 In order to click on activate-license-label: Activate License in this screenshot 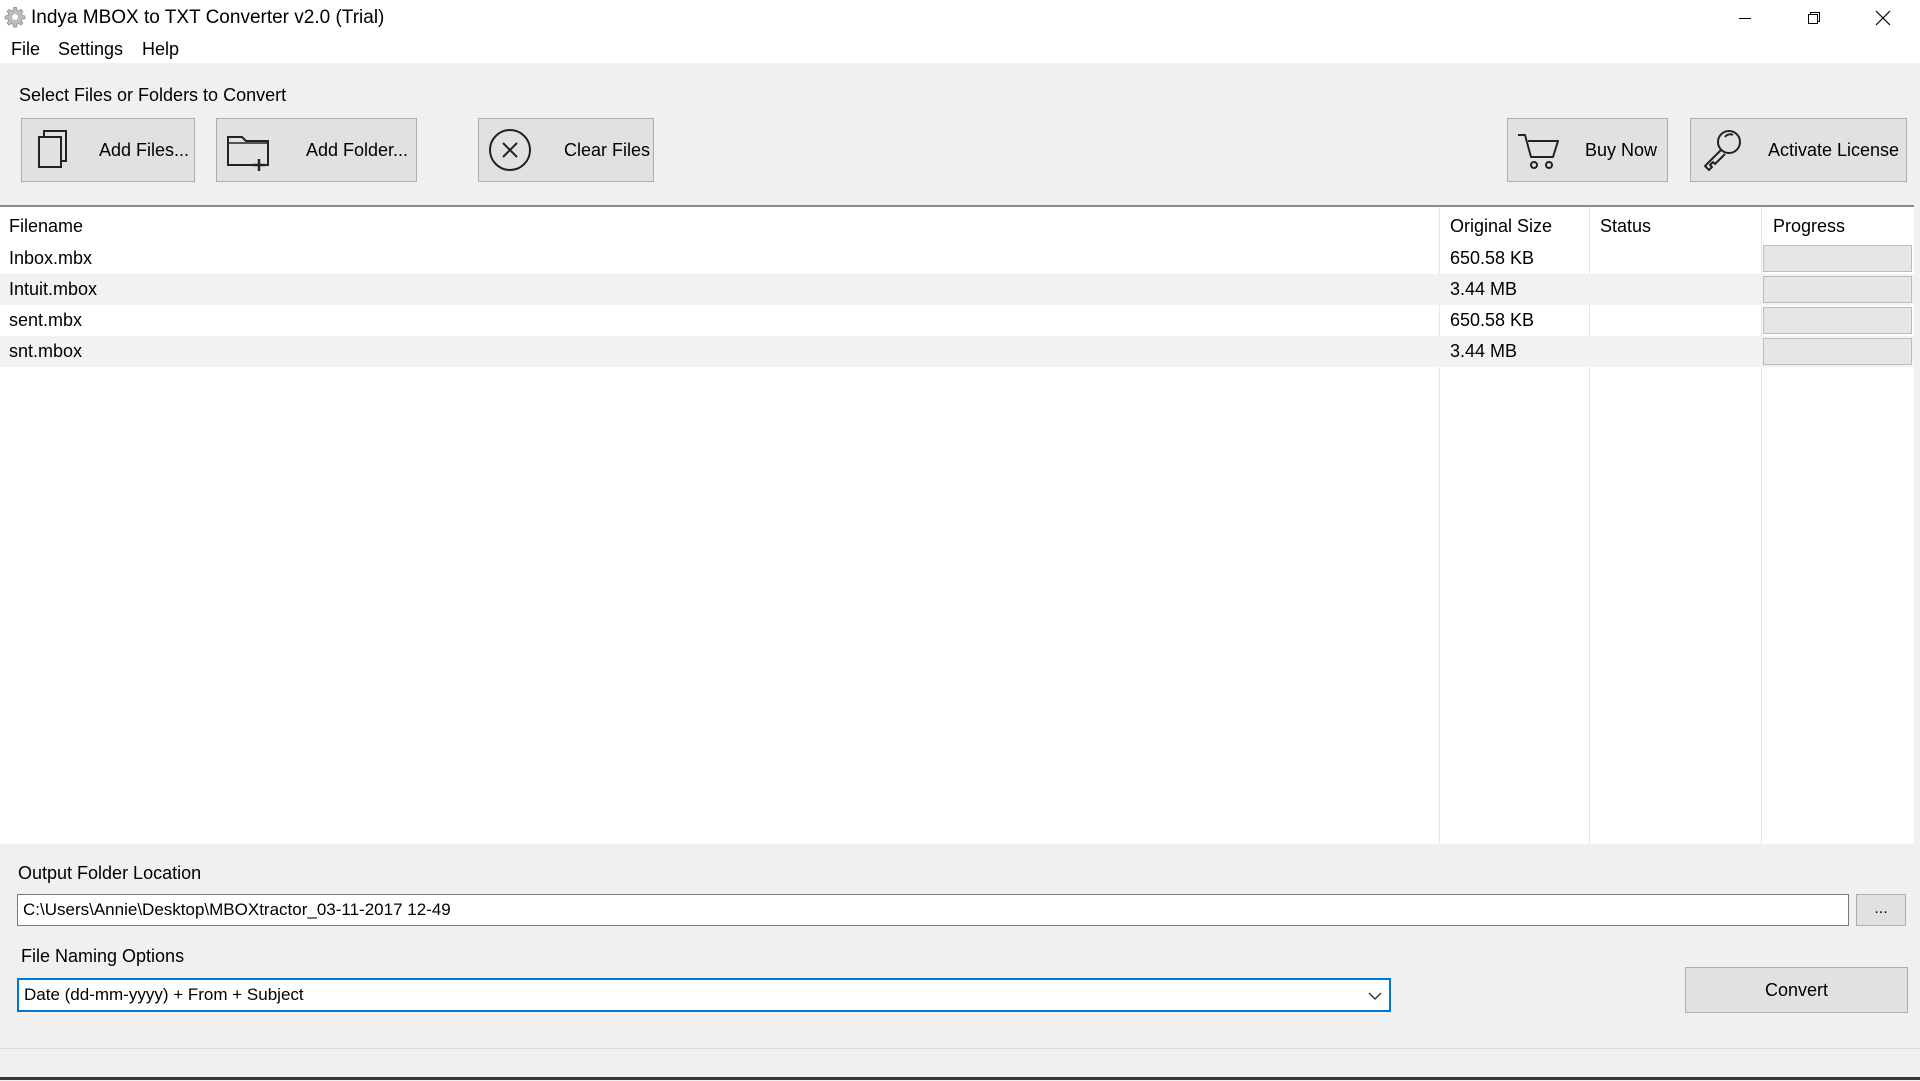, I will do `click(1834, 150)`.